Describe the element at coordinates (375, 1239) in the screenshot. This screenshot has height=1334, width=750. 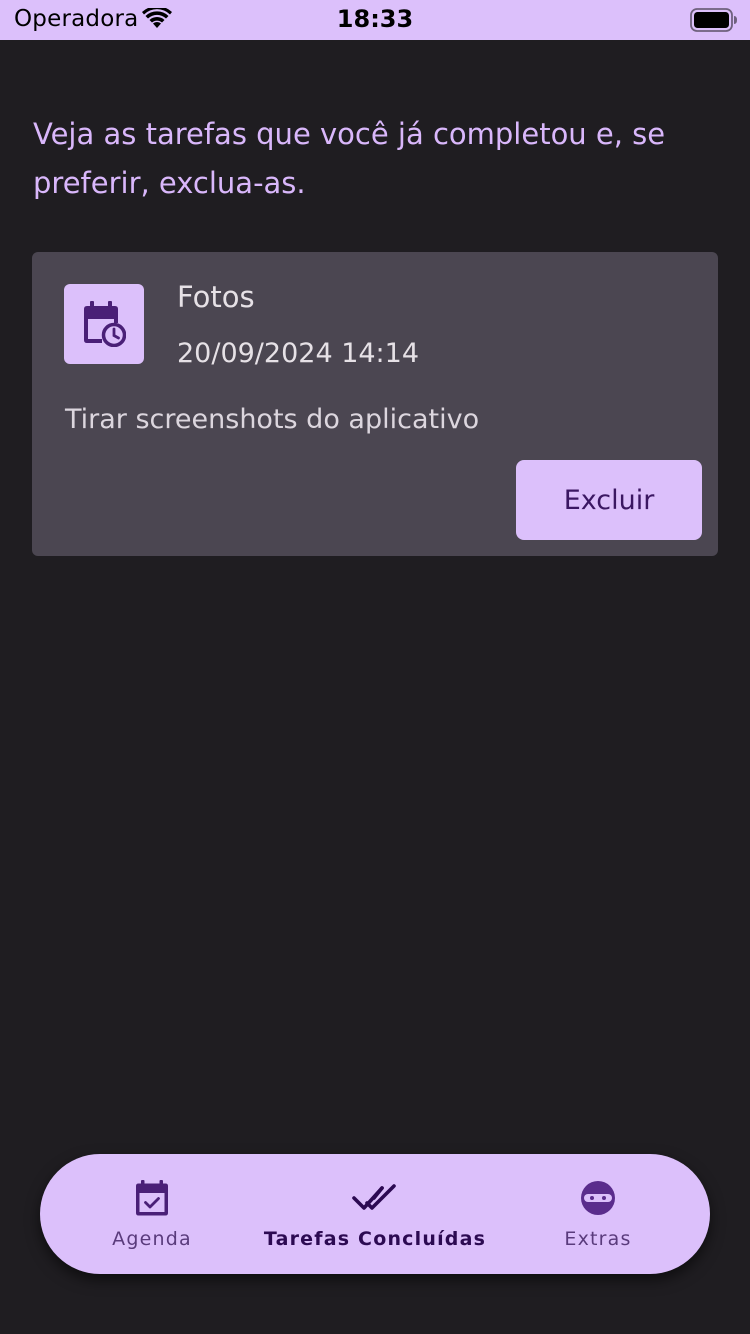
I see `nav-label-tarefas-concluidas: Tarefas Concluídas` at that location.